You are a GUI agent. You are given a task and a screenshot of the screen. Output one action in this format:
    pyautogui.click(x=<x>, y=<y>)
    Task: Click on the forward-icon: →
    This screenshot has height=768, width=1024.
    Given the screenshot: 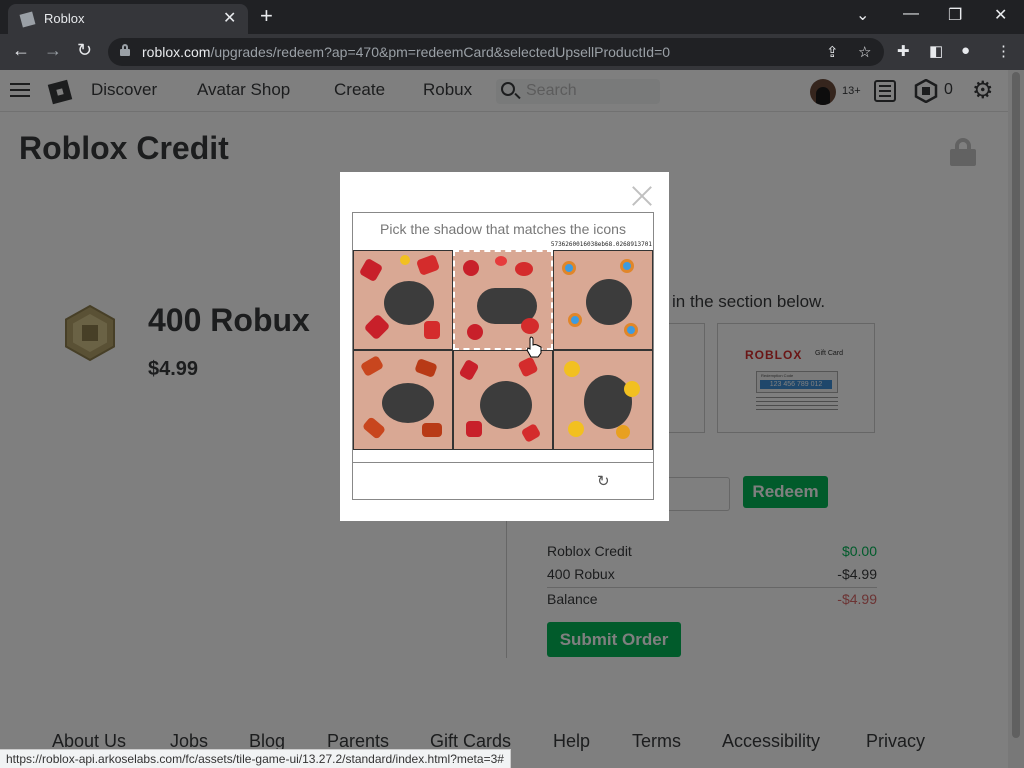 What is the action you would take?
    pyautogui.click(x=53, y=50)
    